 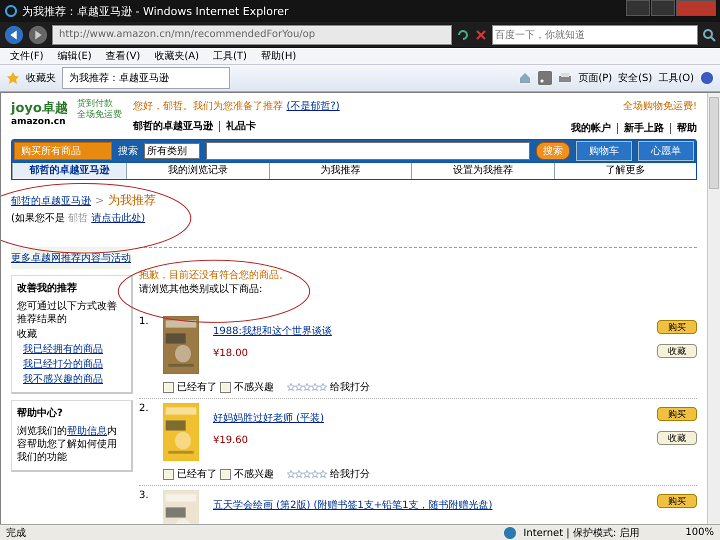 What do you see at coordinates (481, 35) in the screenshot?
I see `close-icon` at bounding box center [481, 35].